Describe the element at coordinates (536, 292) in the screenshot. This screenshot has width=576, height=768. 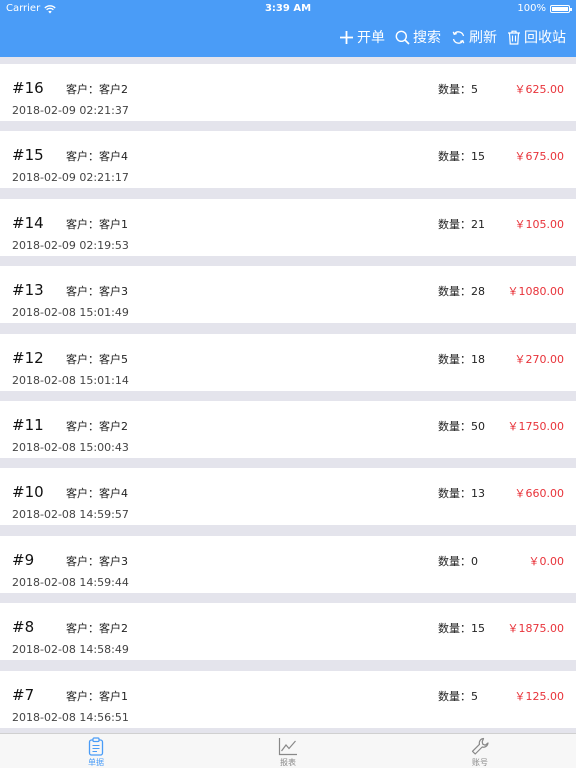
I see `order-price: ￥1080.00` at that location.